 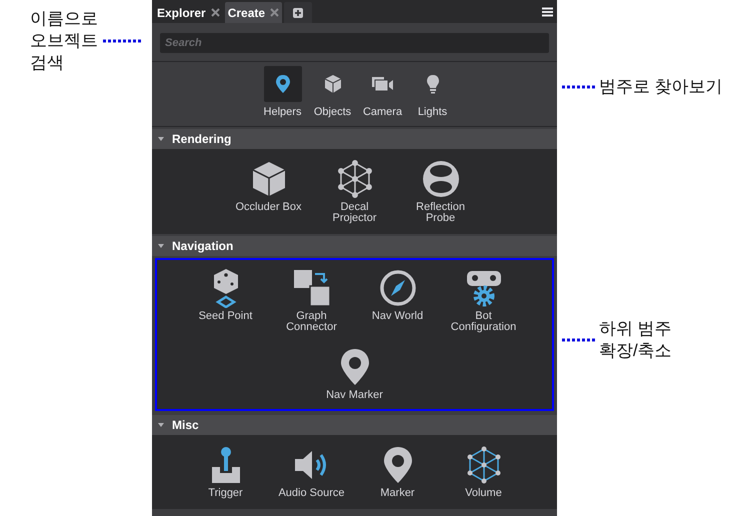 What do you see at coordinates (185, 425) in the screenshot?
I see `section-title: Misc` at bounding box center [185, 425].